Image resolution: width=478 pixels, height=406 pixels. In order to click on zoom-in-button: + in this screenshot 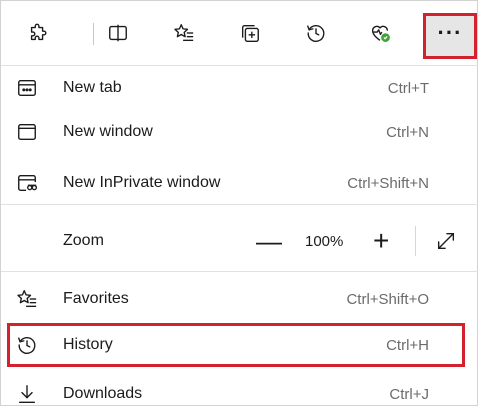, I will do `click(381, 241)`.